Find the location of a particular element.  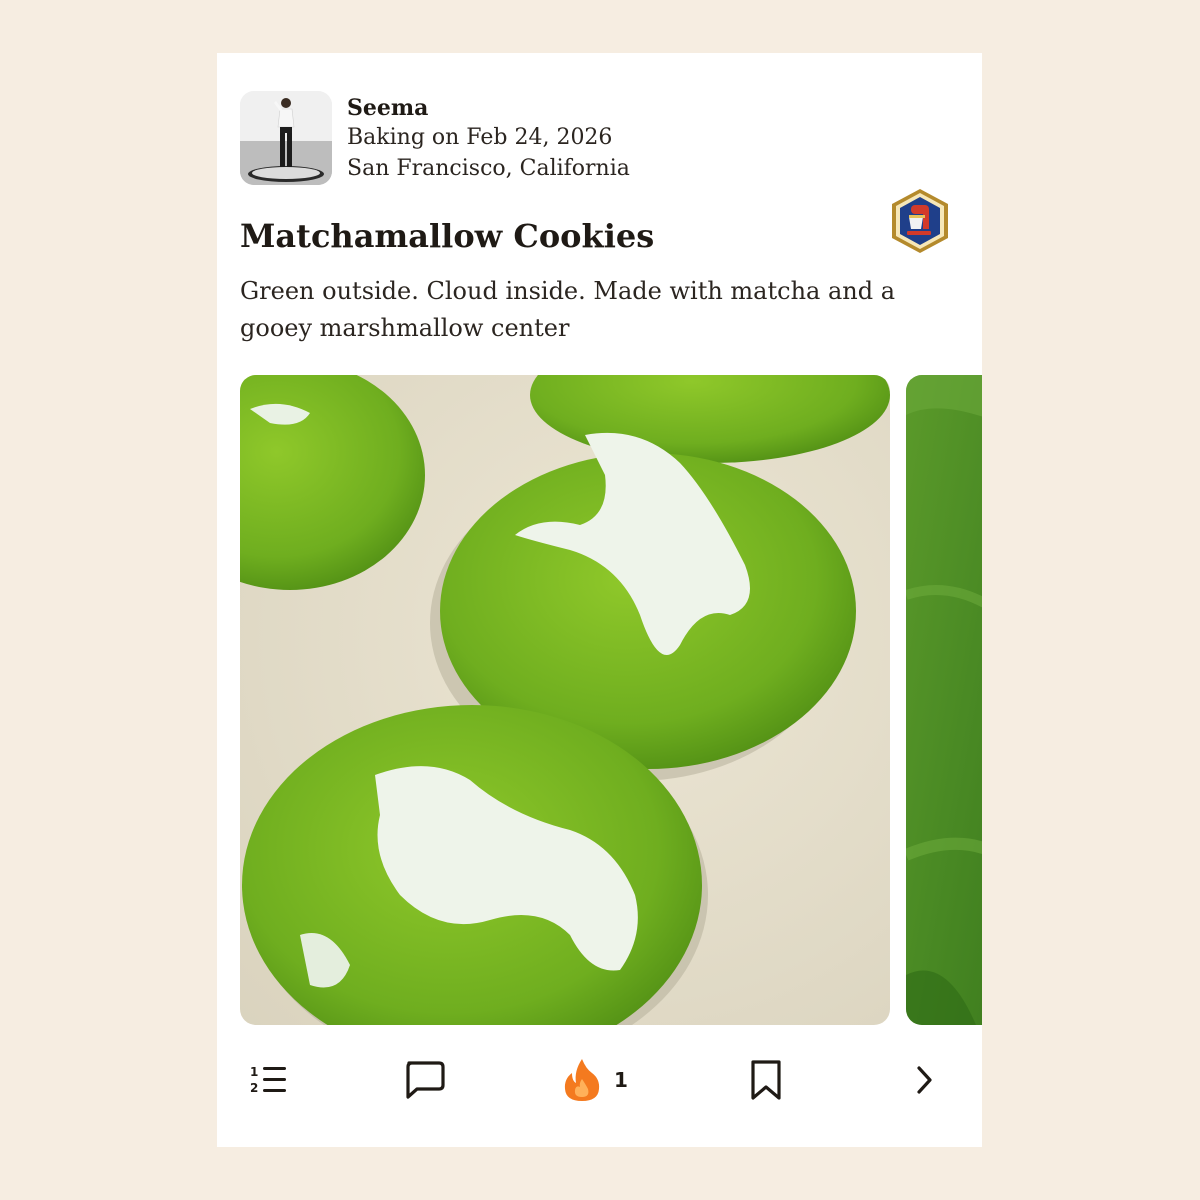

comment-icon is located at coordinates (426, 1080).